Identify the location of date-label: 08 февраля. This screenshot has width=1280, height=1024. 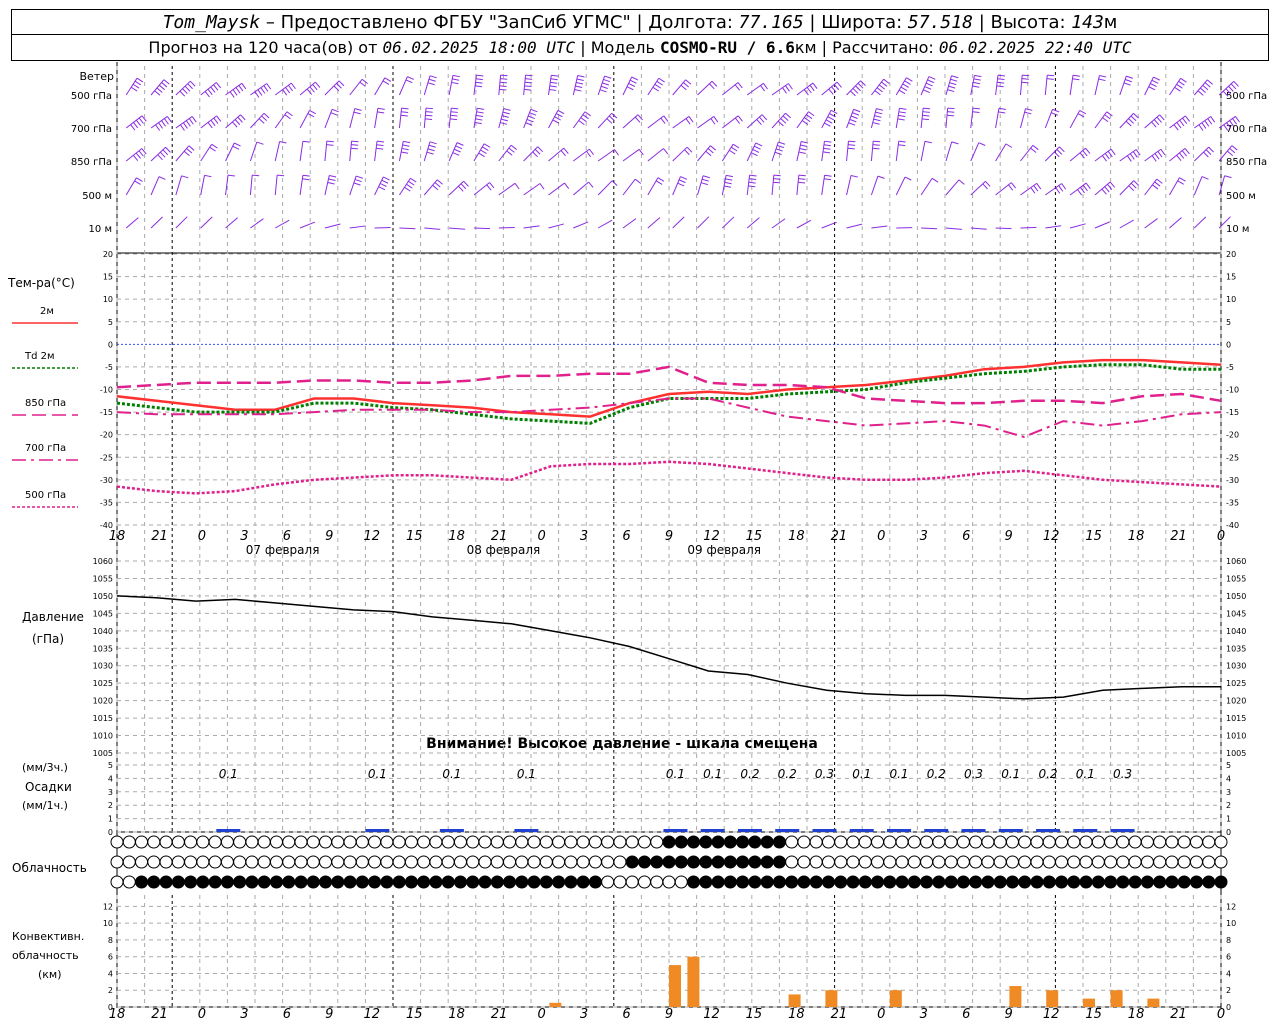
(504, 550).